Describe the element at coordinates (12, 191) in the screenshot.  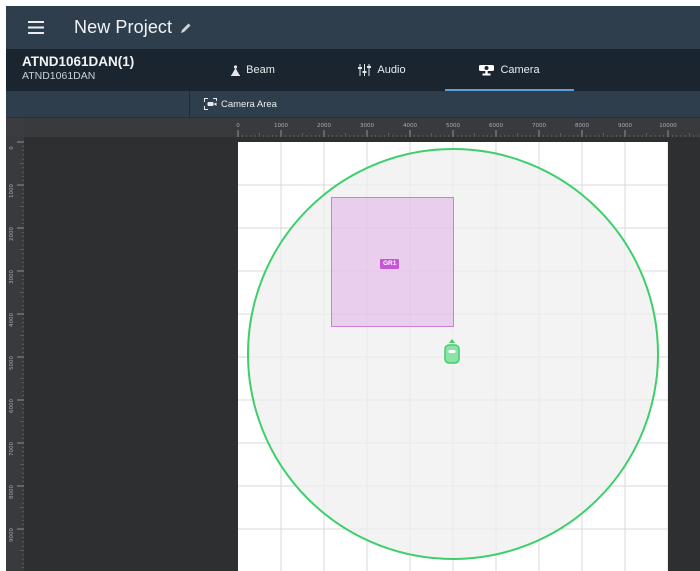
I see `ruler-y-label: 1000` at that location.